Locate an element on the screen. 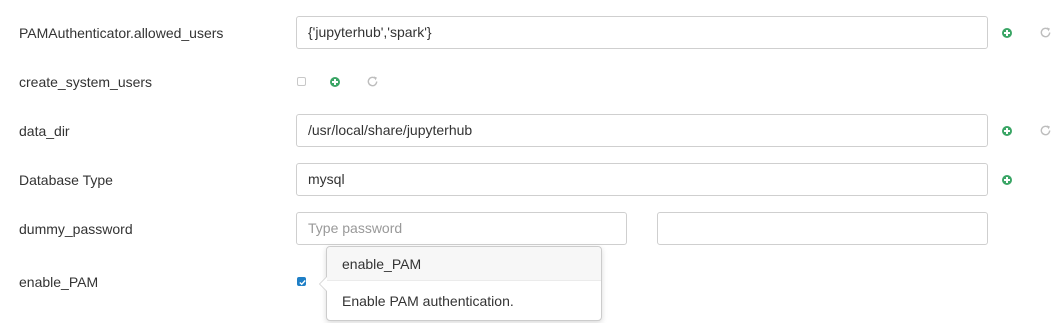 This screenshot has height=323, width=1053. check-icon is located at coordinates (302, 283).